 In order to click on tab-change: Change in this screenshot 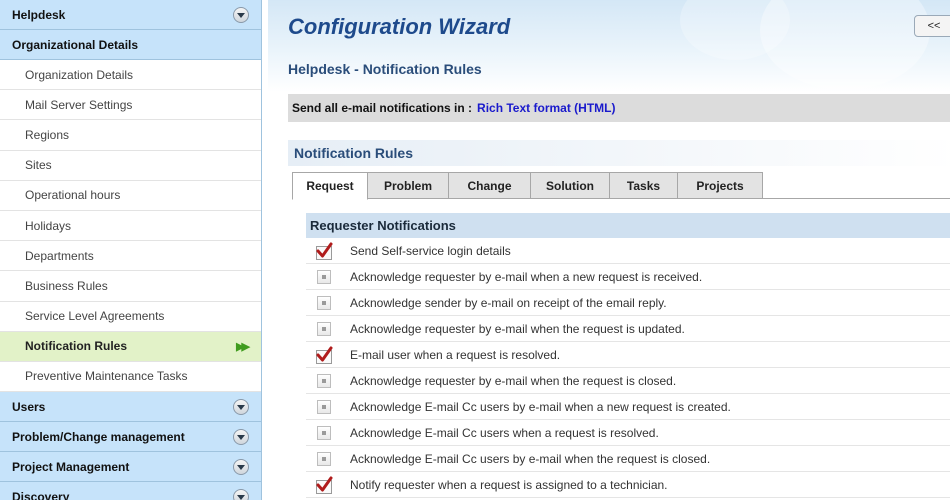, I will do `click(490, 185)`.